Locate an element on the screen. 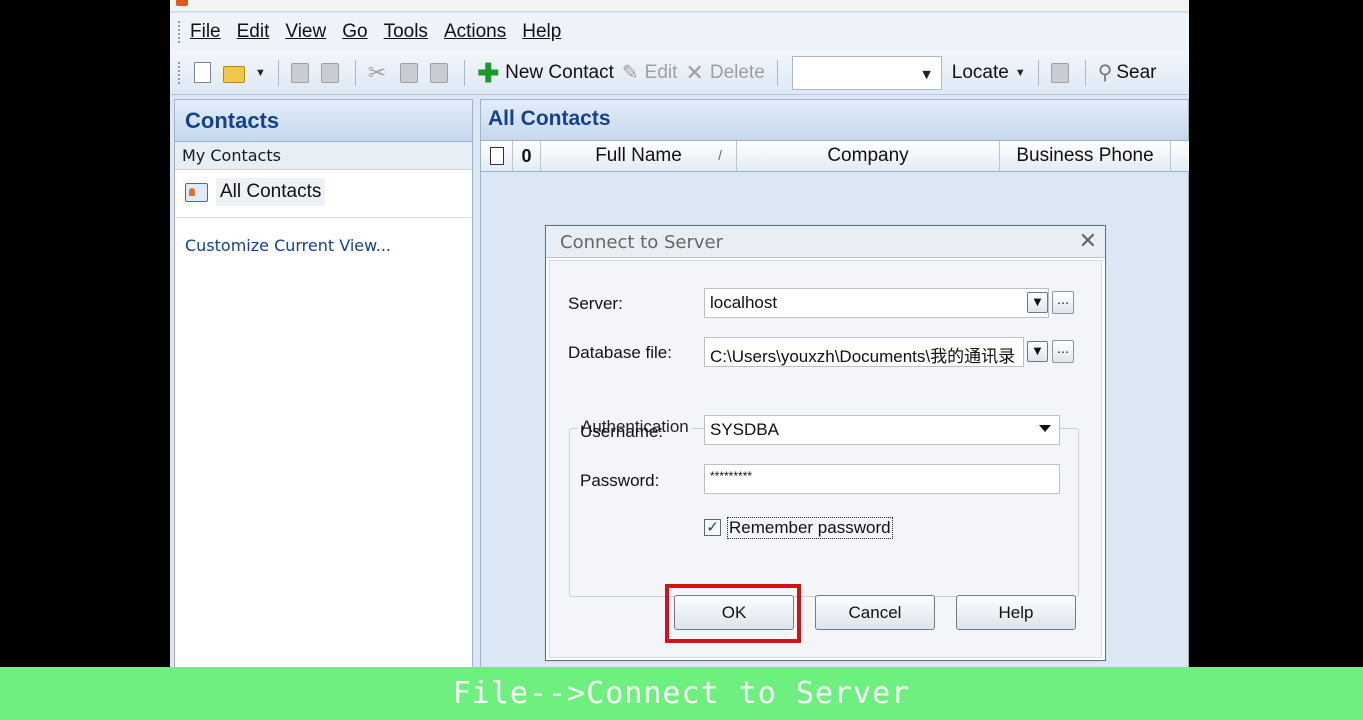 The width and height of the screenshot is (1363, 720). new-document-button is located at coordinates (204, 73).